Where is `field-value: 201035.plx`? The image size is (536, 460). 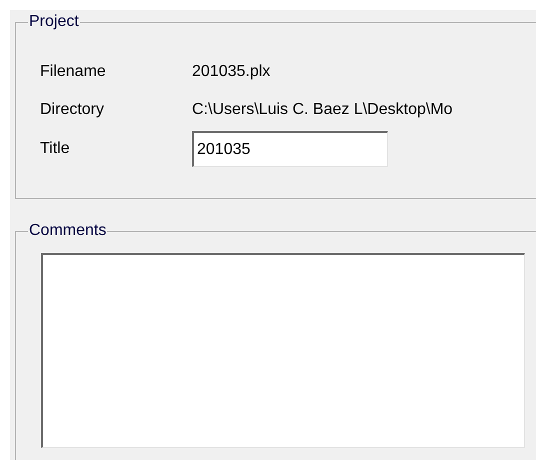 field-value: 201035.plx is located at coordinates (232, 72).